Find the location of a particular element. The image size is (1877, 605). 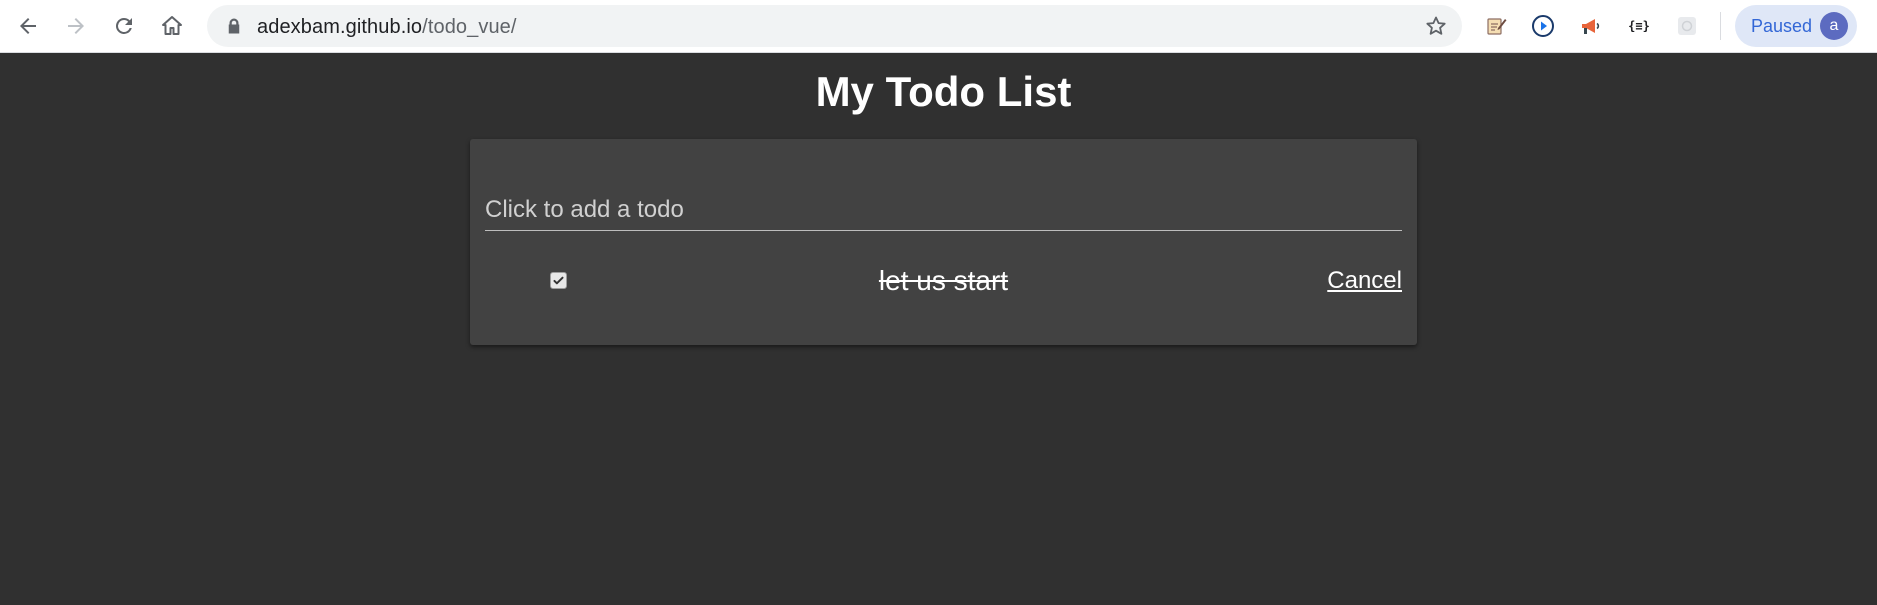

toolbar-separator is located at coordinates (1720, 26).